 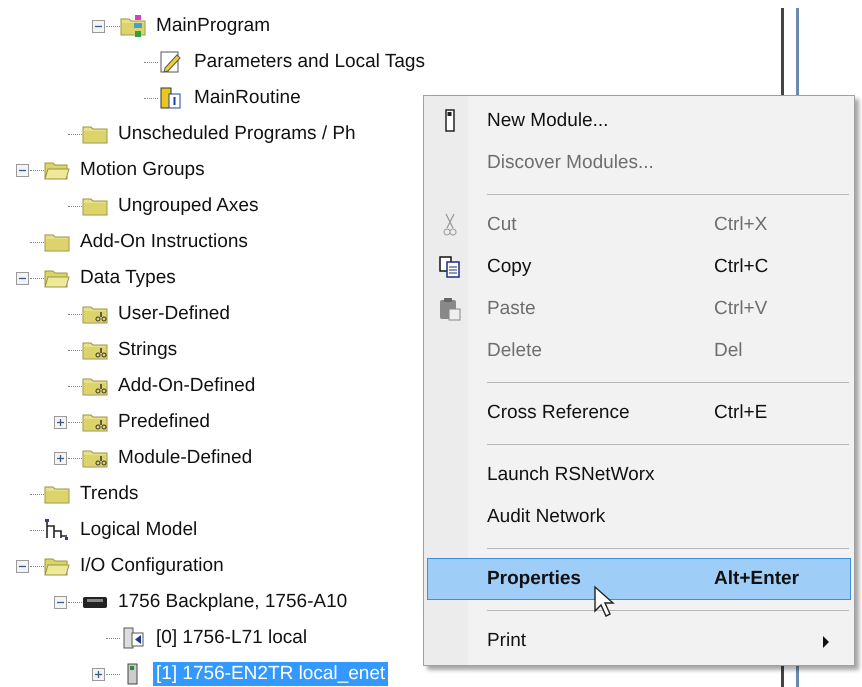 I want to click on tree-item: Add-On-Defined, so click(x=186, y=386).